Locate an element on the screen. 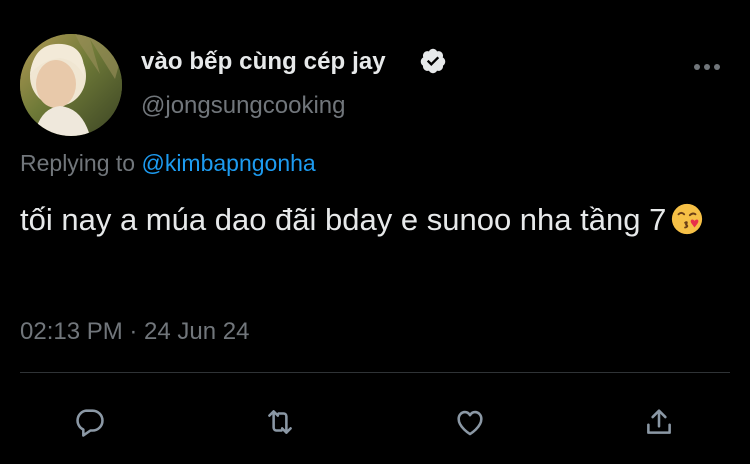 This screenshot has width=750, height=464. author-display-name: vào bếp cùng cép jay is located at coordinates (263, 62).